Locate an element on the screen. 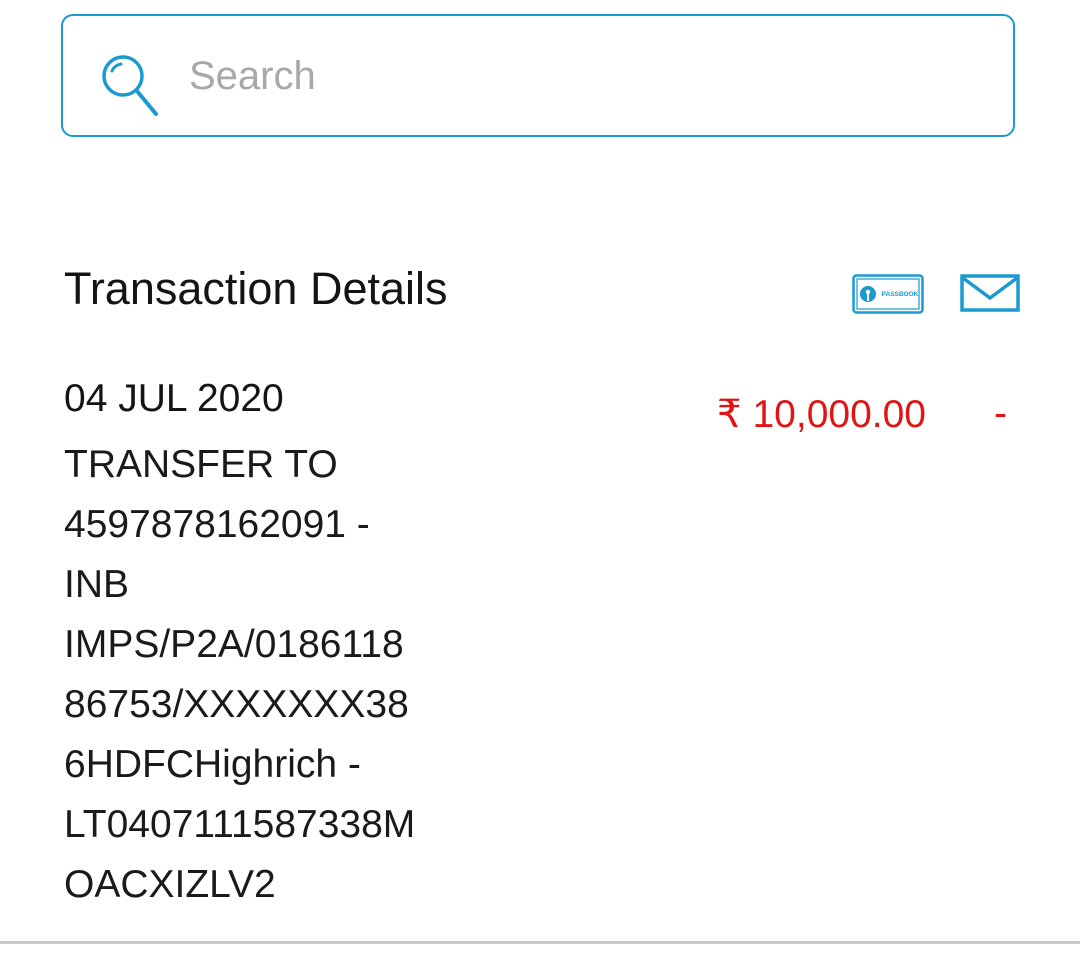  transaction-amount: ₹ 10,000.00 is located at coordinates (821, 414).